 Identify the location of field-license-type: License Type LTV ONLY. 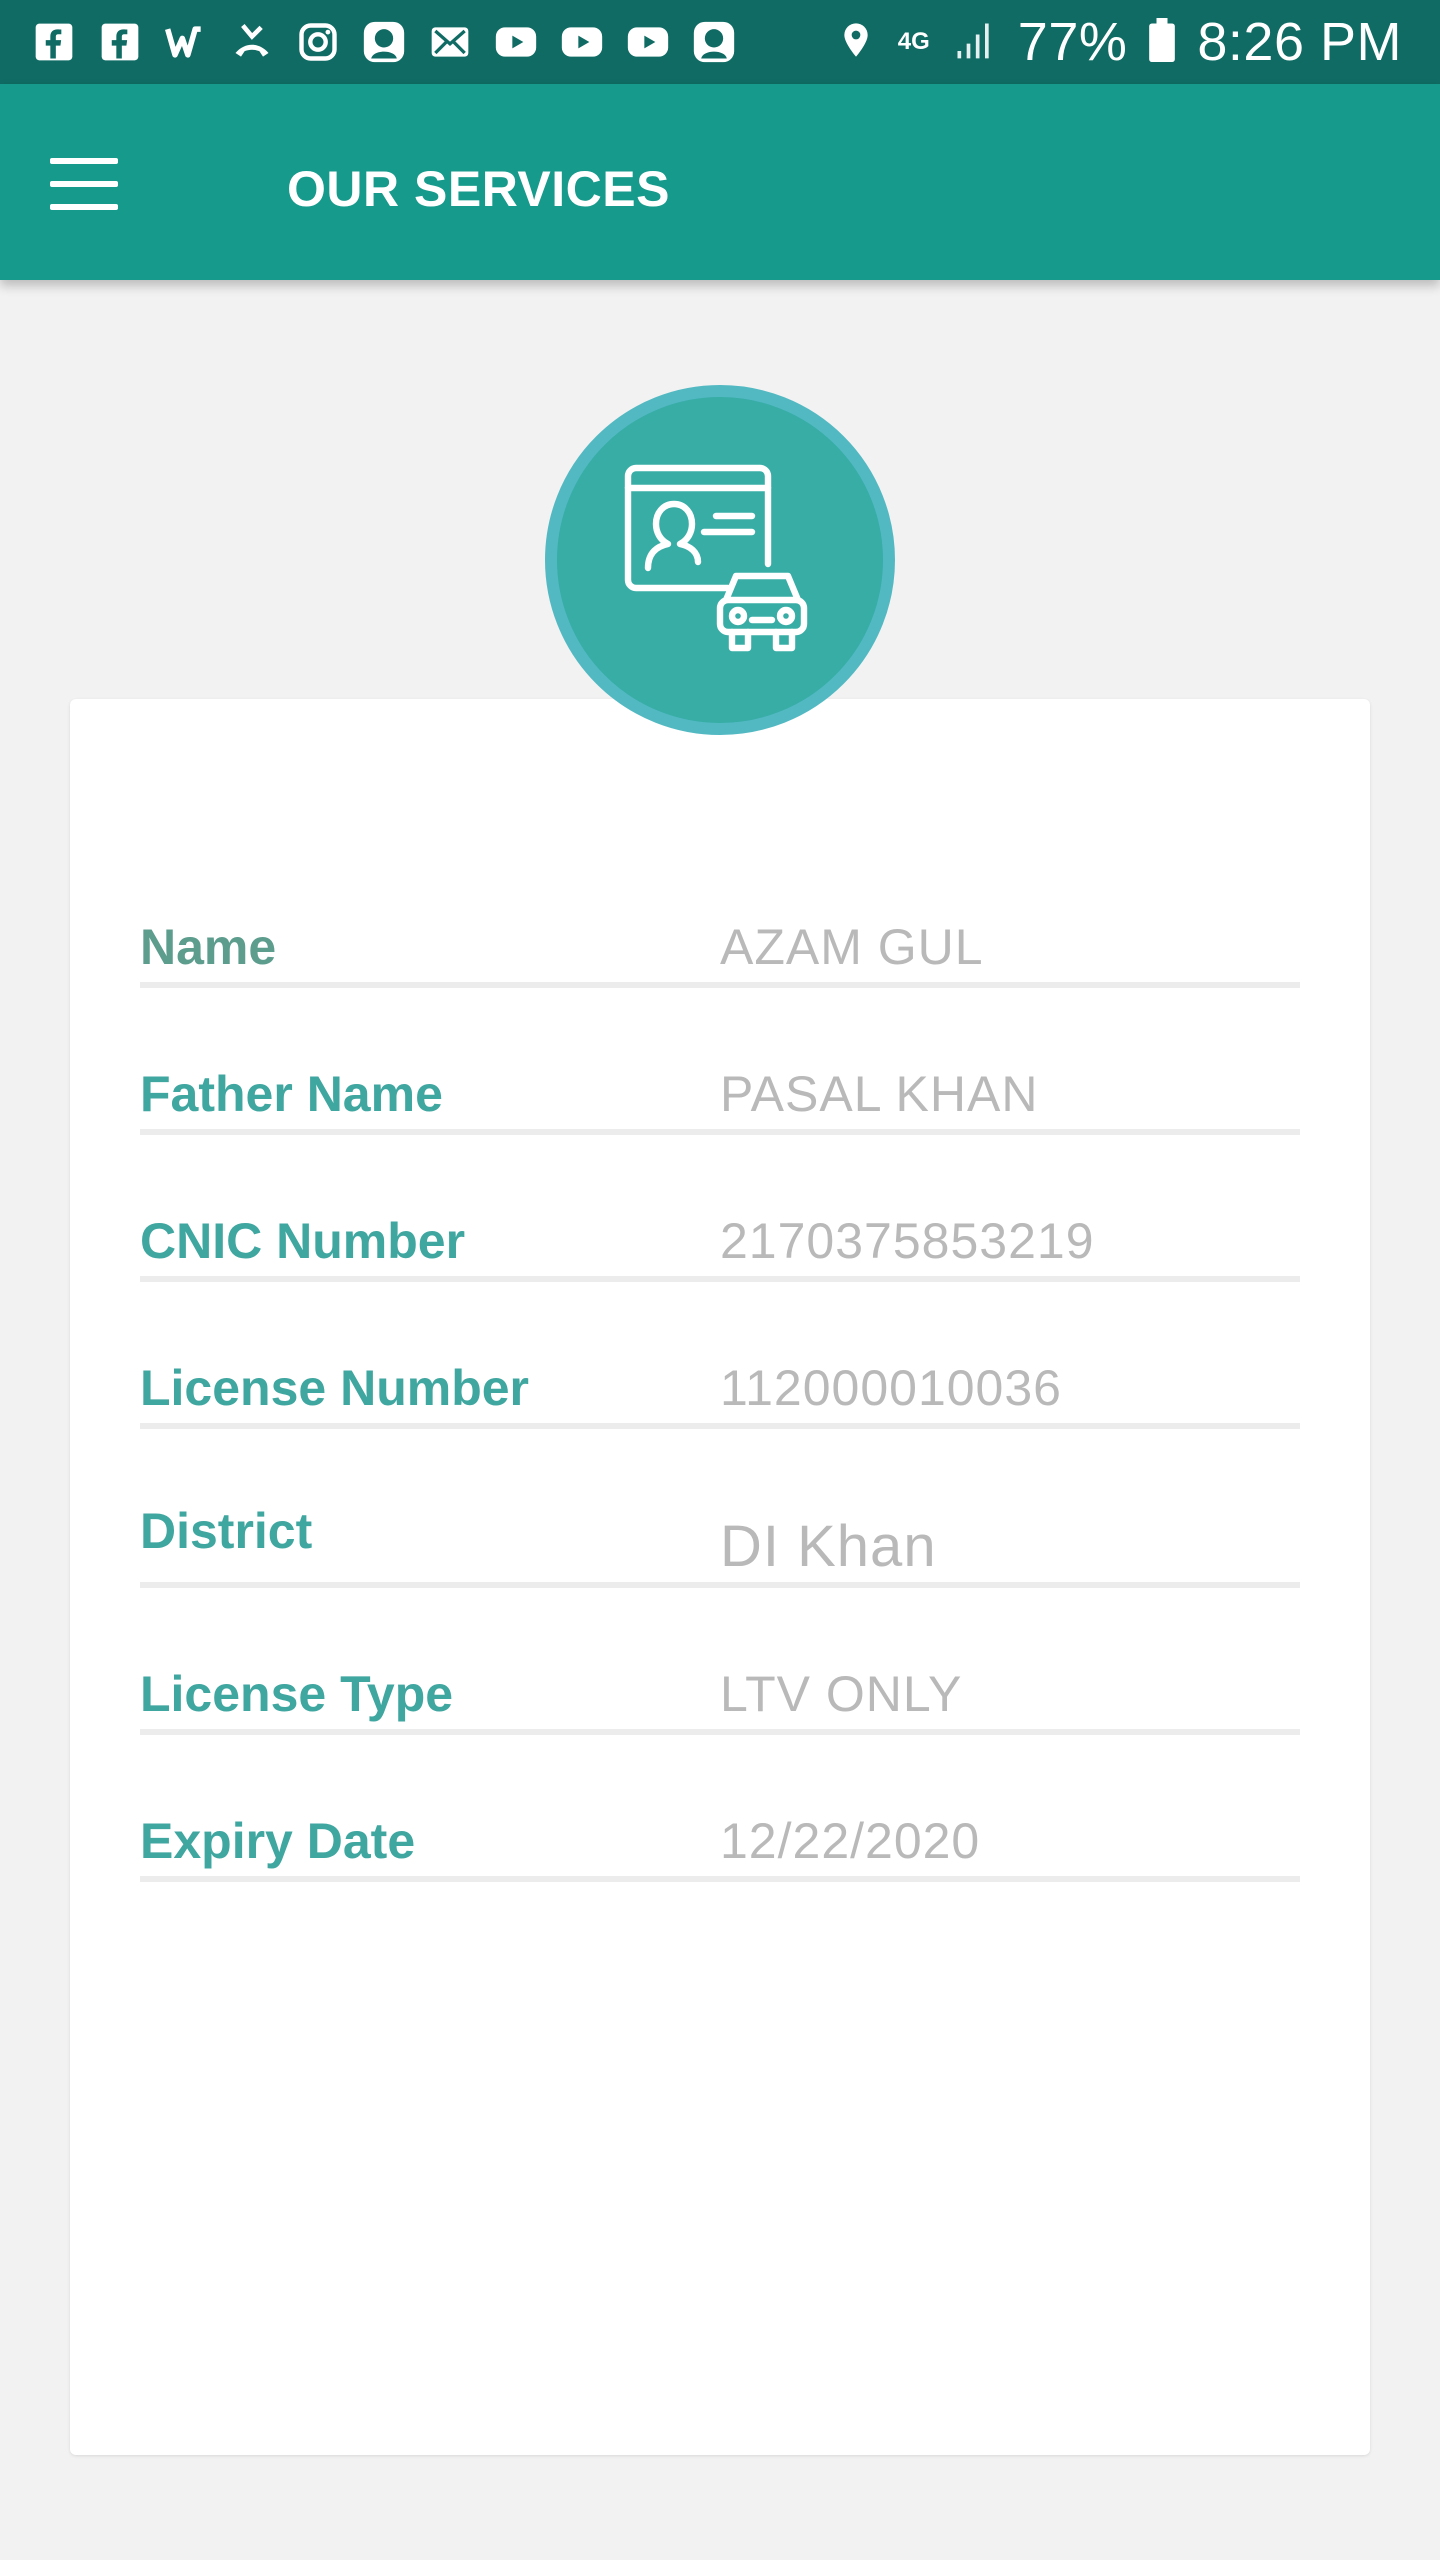
(720, 1691).